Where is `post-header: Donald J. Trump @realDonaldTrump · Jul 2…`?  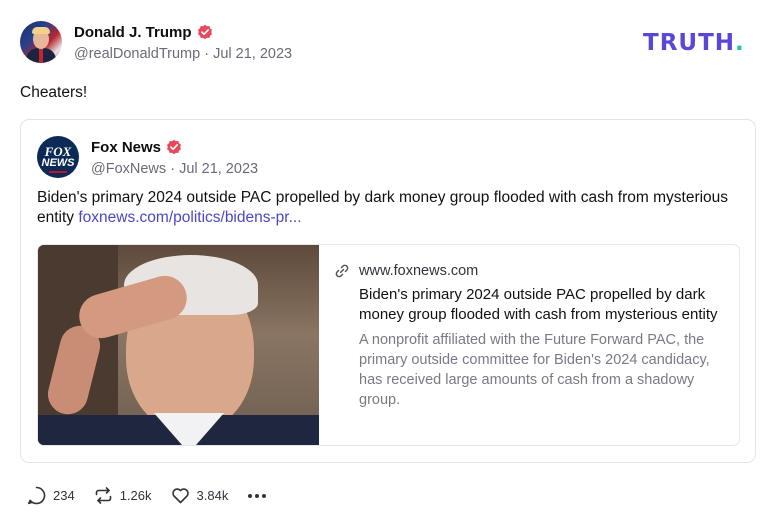
post-header: Donald J. Trump @realDonaldTrump · Jul 2… is located at coordinates (156, 42).